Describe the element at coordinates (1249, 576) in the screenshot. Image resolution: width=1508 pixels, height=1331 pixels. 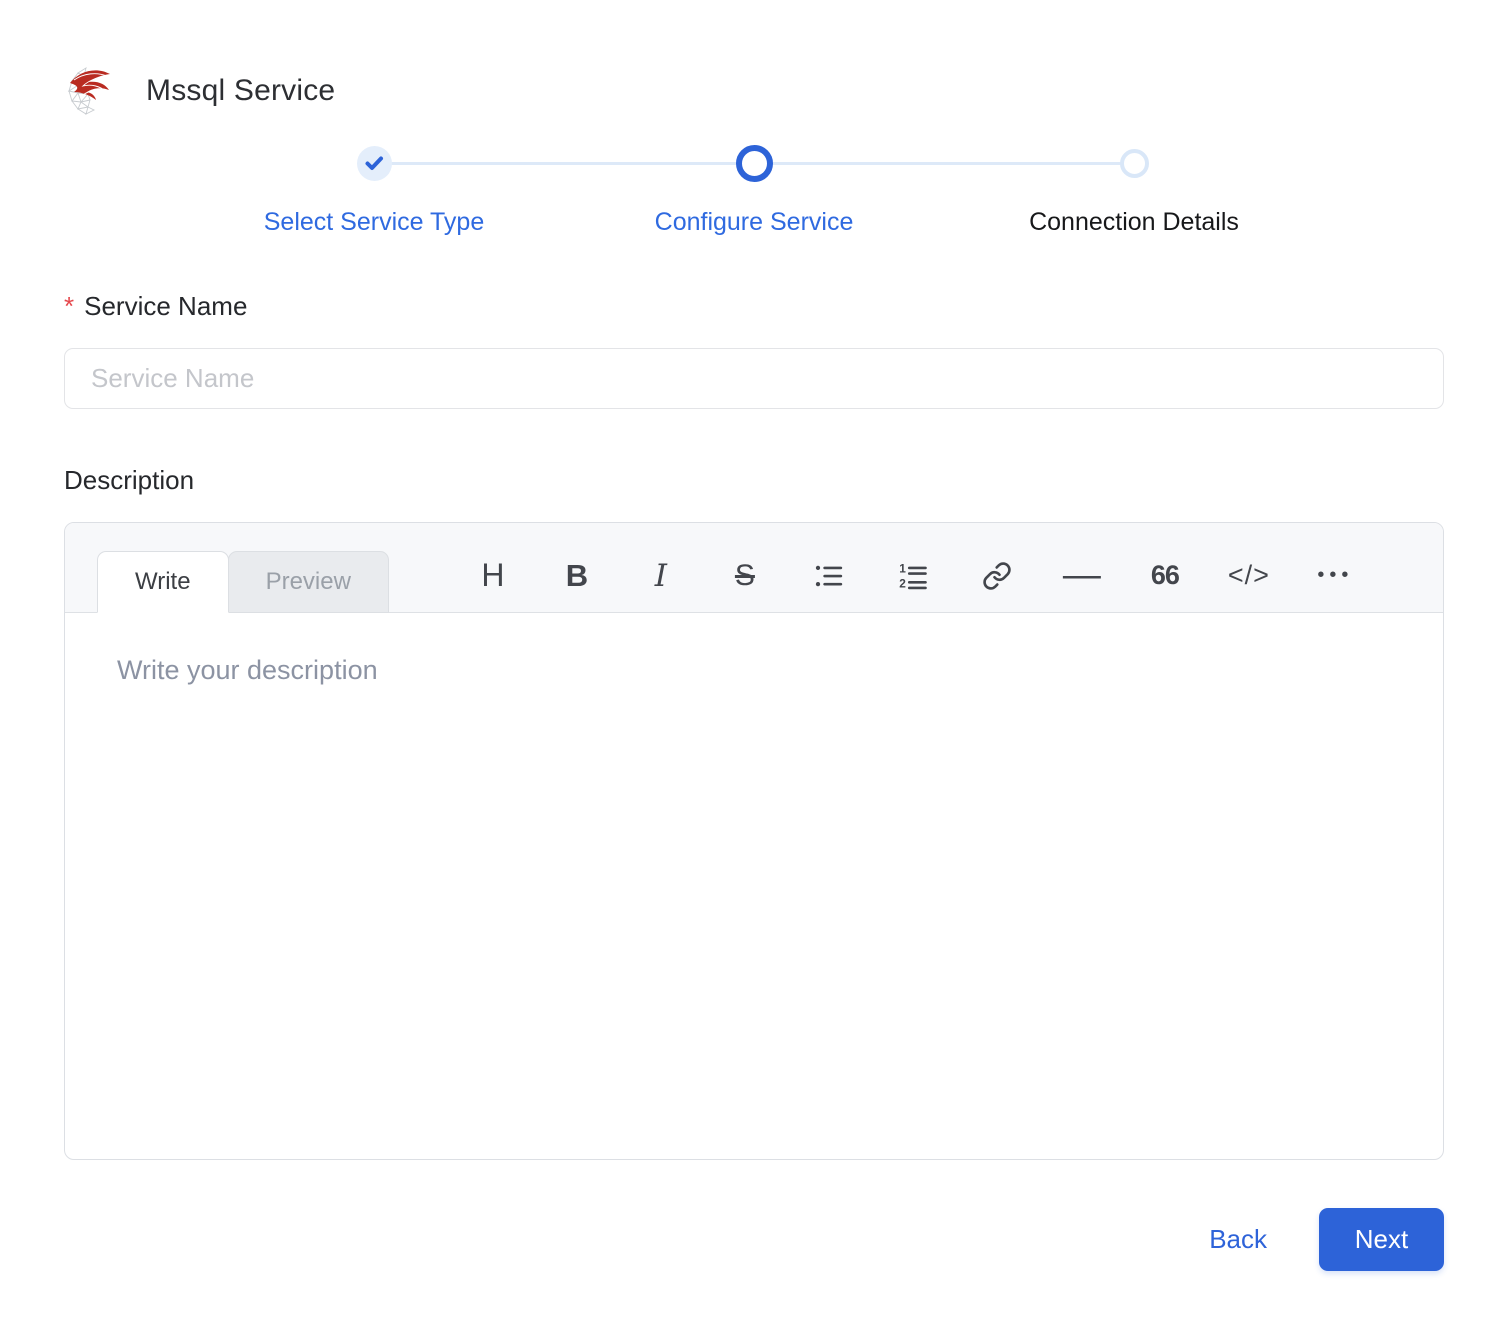
I see `code-icon: </>` at that location.